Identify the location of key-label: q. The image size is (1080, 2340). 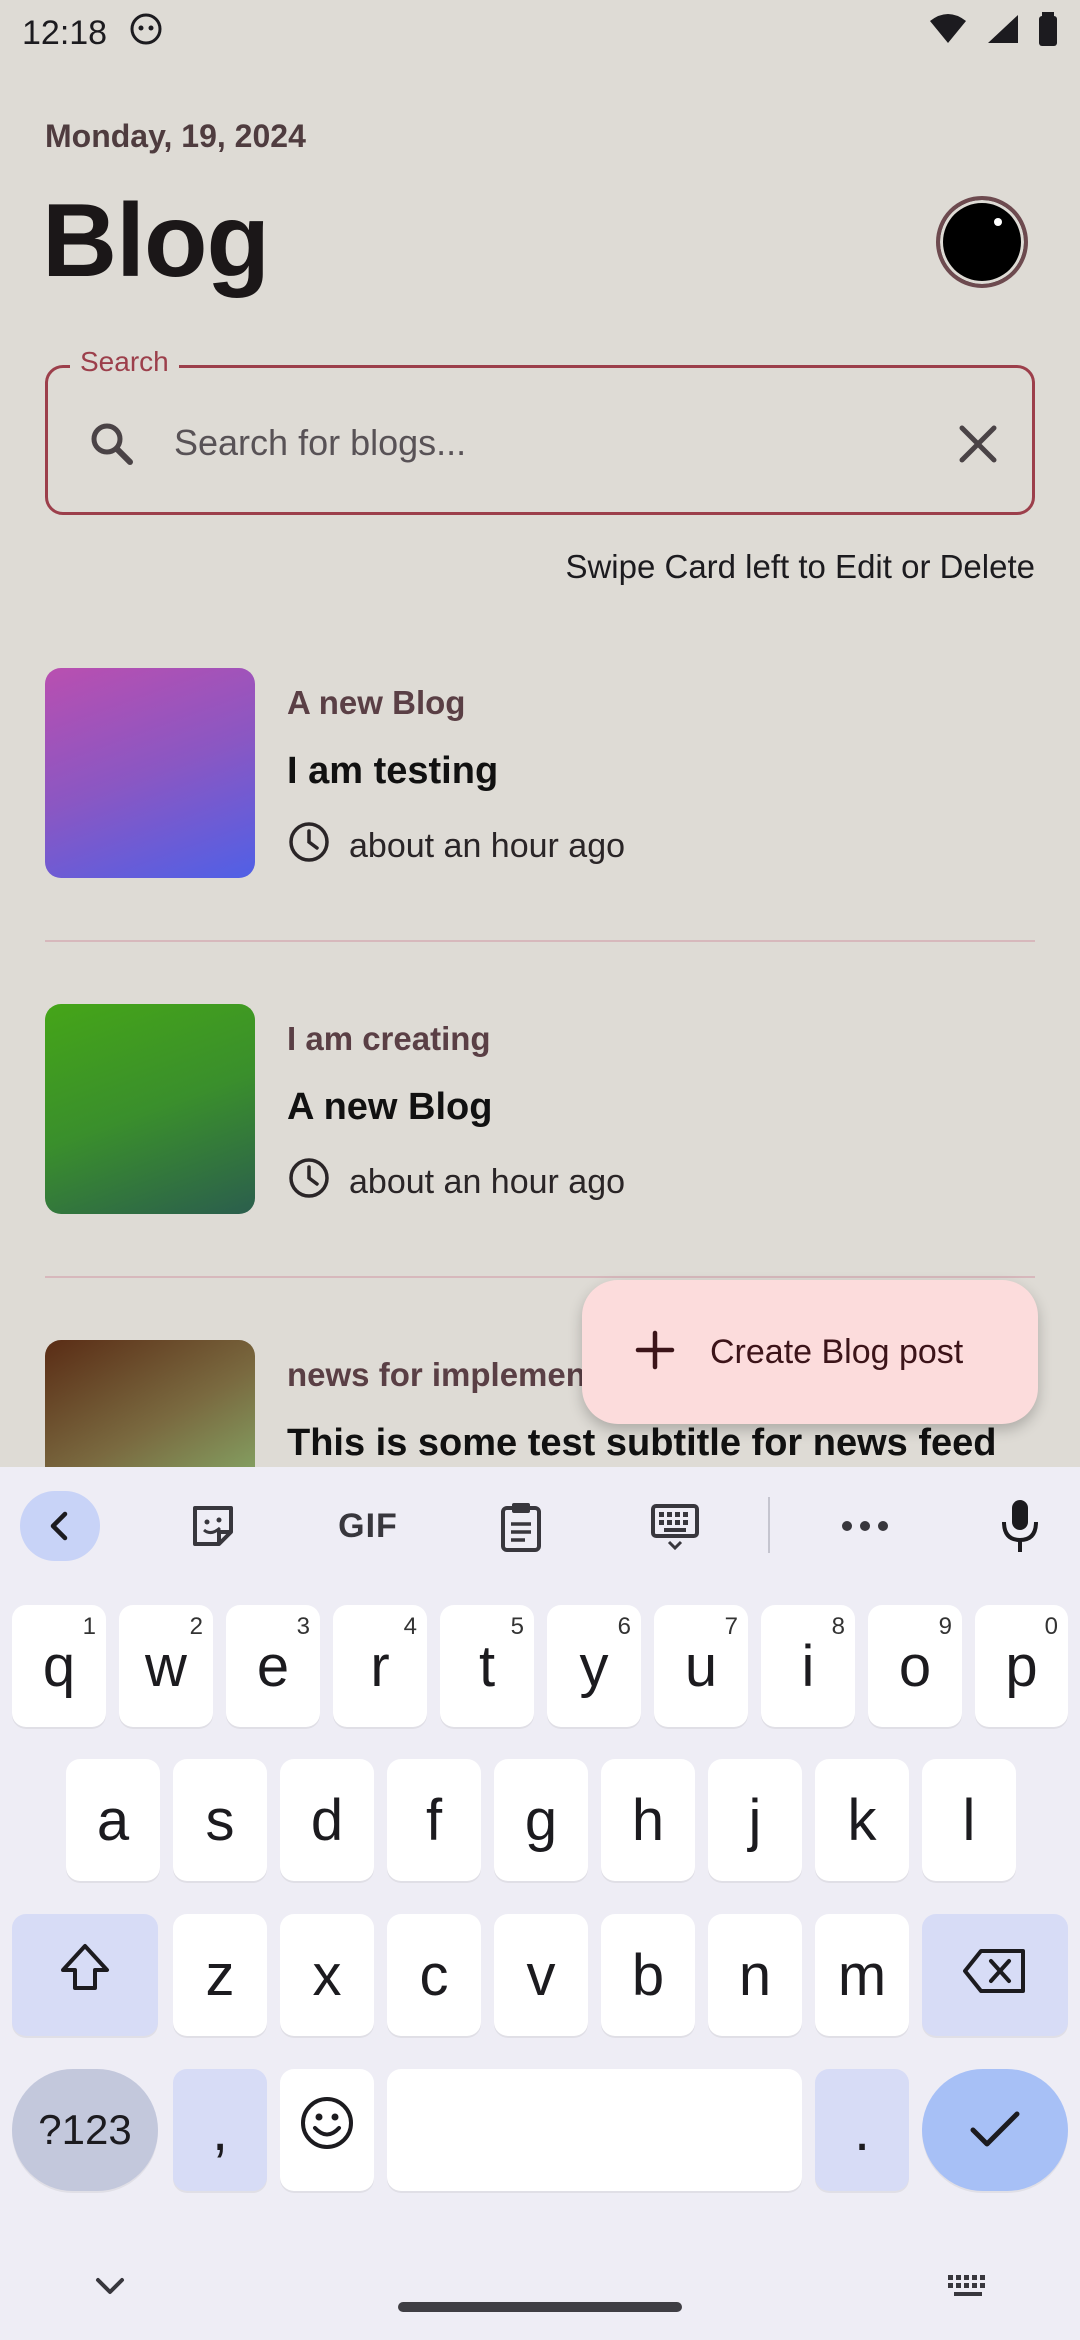
(59, 1666).